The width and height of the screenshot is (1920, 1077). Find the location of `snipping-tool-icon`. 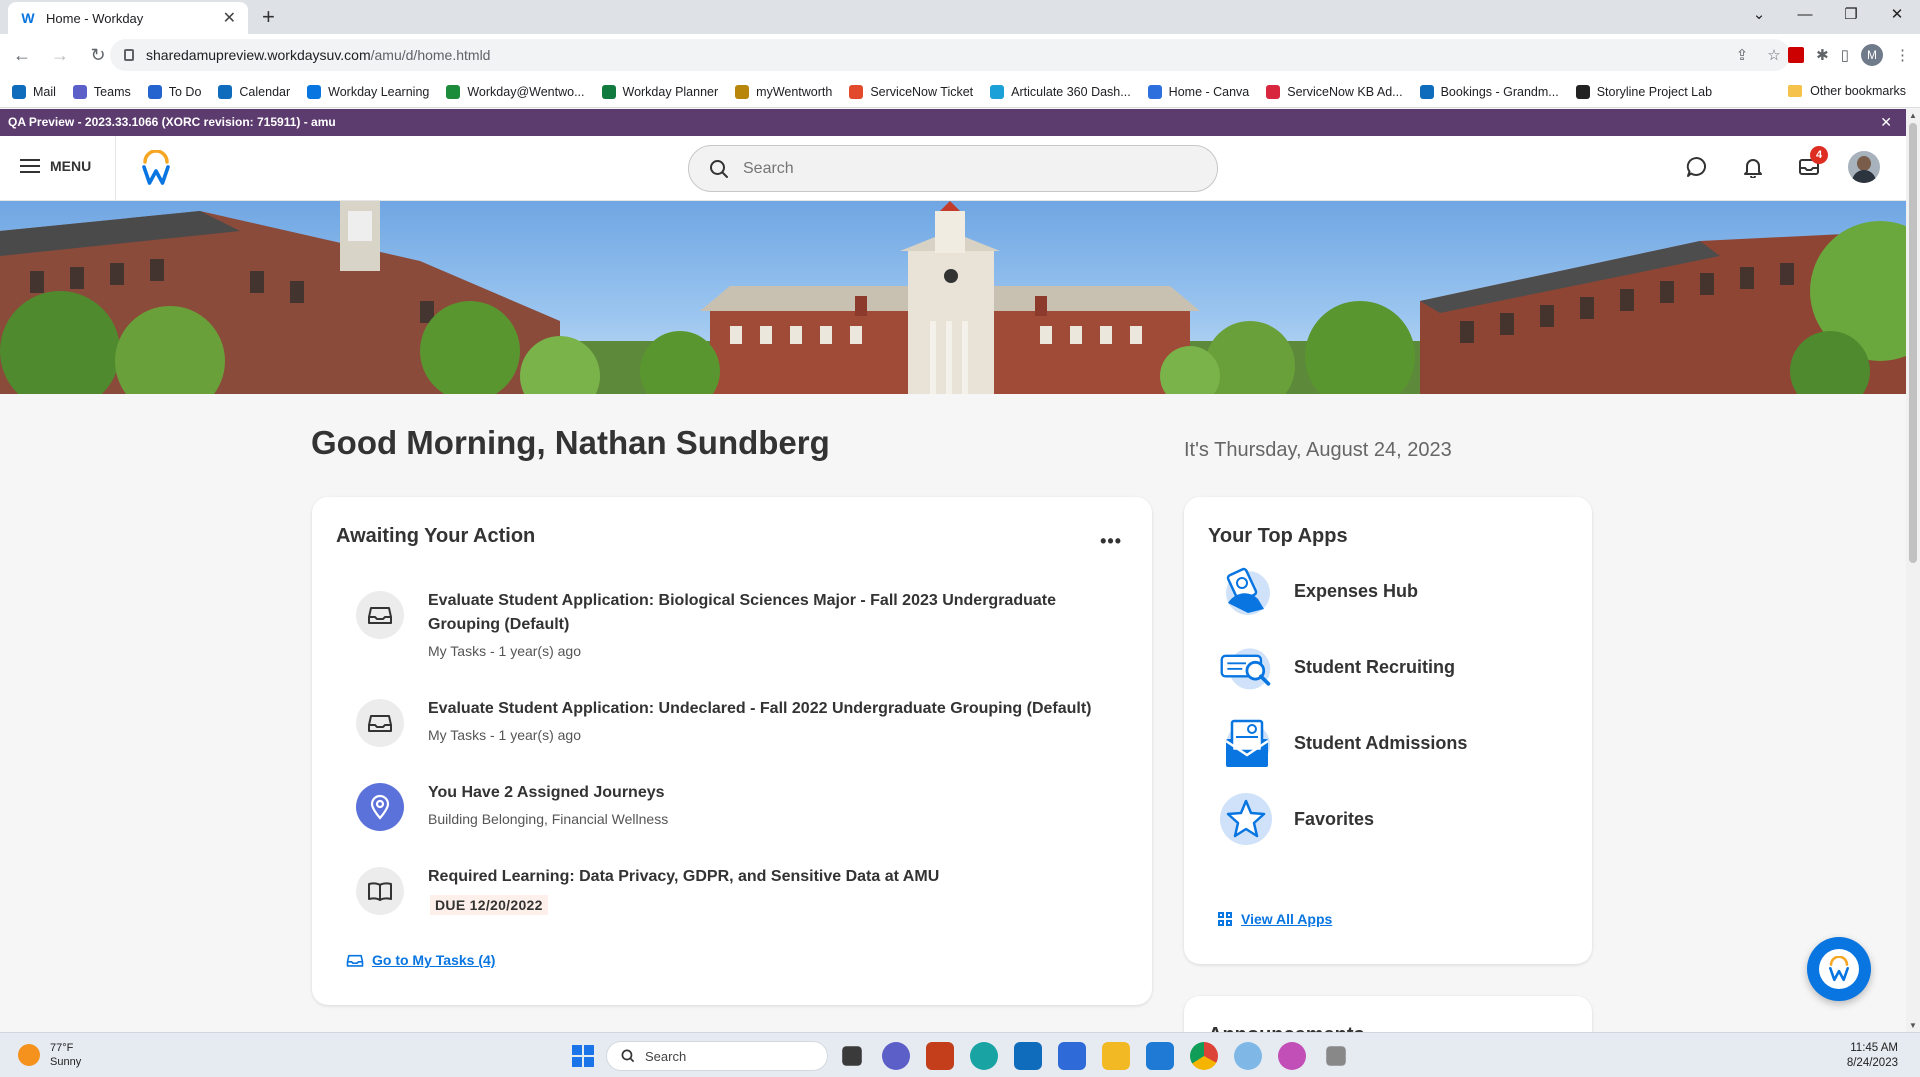

snipping-tool-icon is located at coordinates (1248, 1056).